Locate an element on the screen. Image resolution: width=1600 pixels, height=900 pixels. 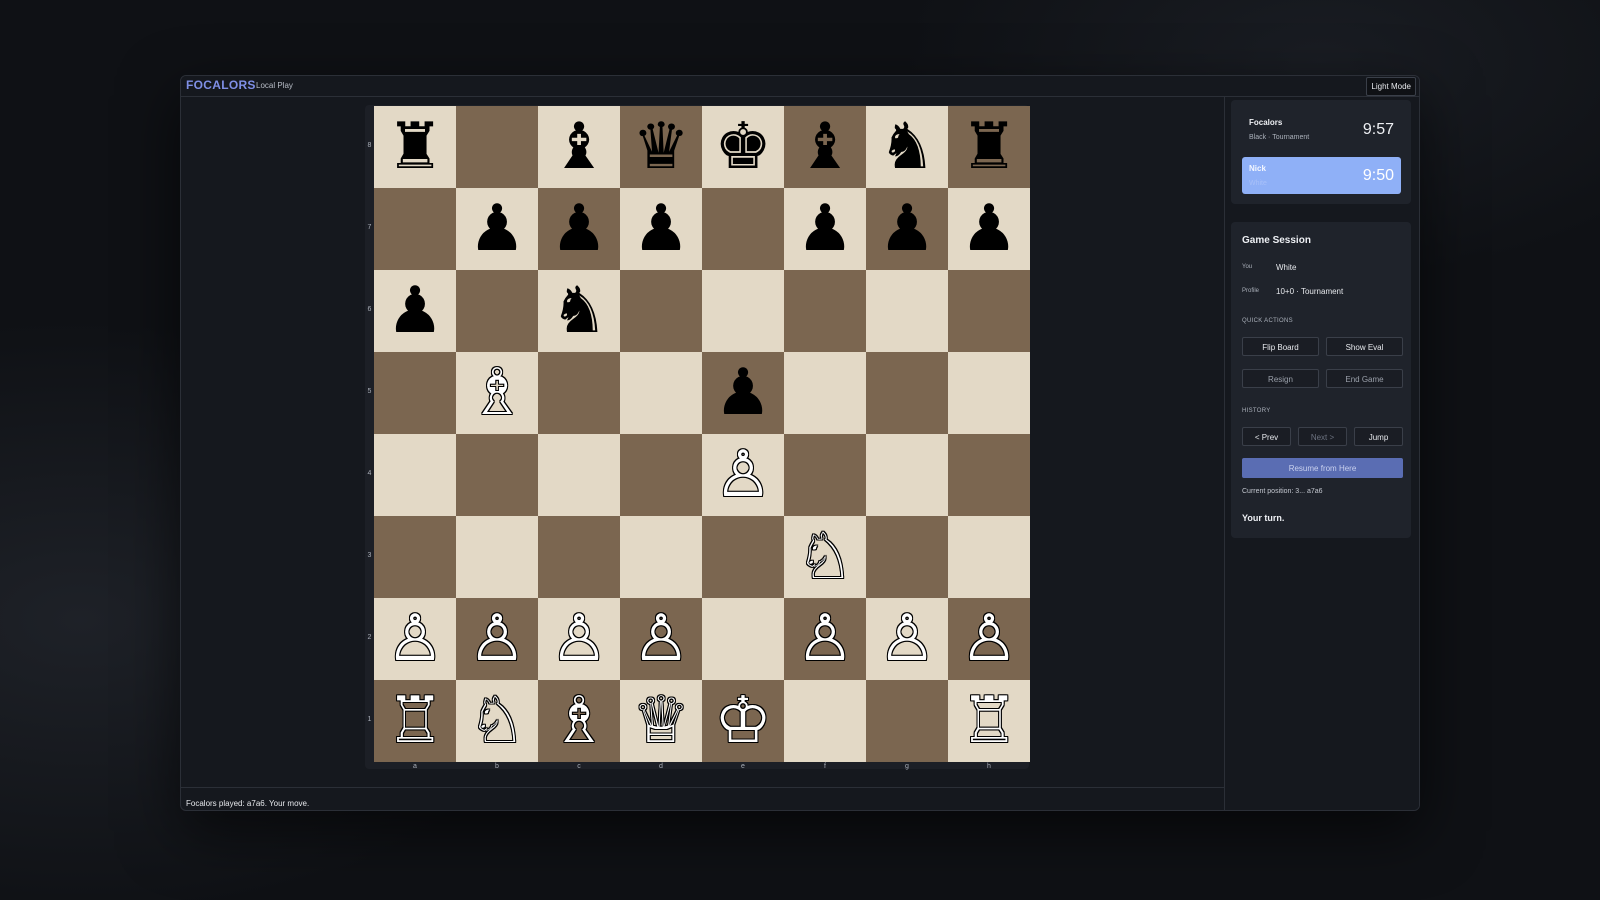
square-d5 is located at coordinates (661, 393).